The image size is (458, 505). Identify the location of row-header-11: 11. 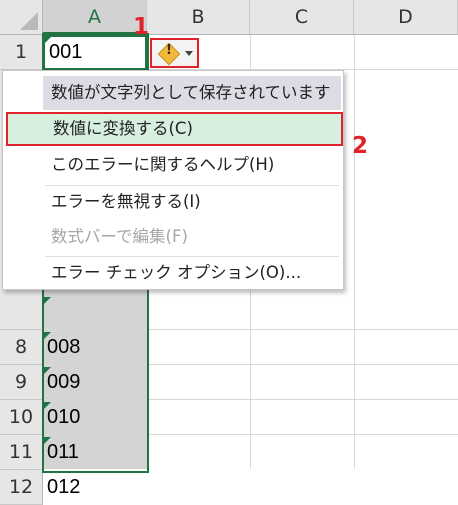
(21, 452).